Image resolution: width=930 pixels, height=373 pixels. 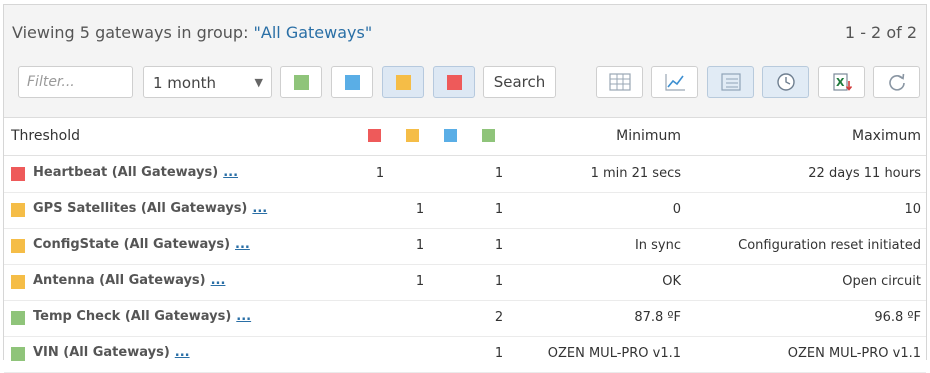 I want to click on history-button, so click(x=785, y=82).